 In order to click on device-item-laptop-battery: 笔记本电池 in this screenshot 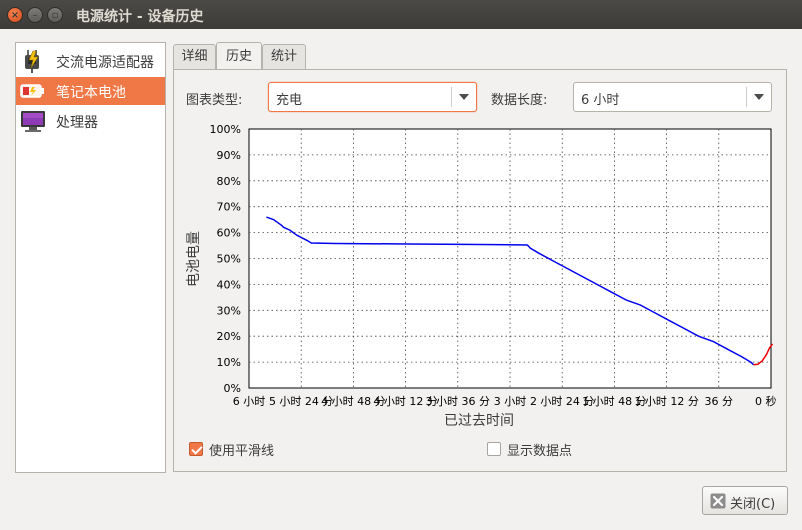, I will do `click(90, 91)`.